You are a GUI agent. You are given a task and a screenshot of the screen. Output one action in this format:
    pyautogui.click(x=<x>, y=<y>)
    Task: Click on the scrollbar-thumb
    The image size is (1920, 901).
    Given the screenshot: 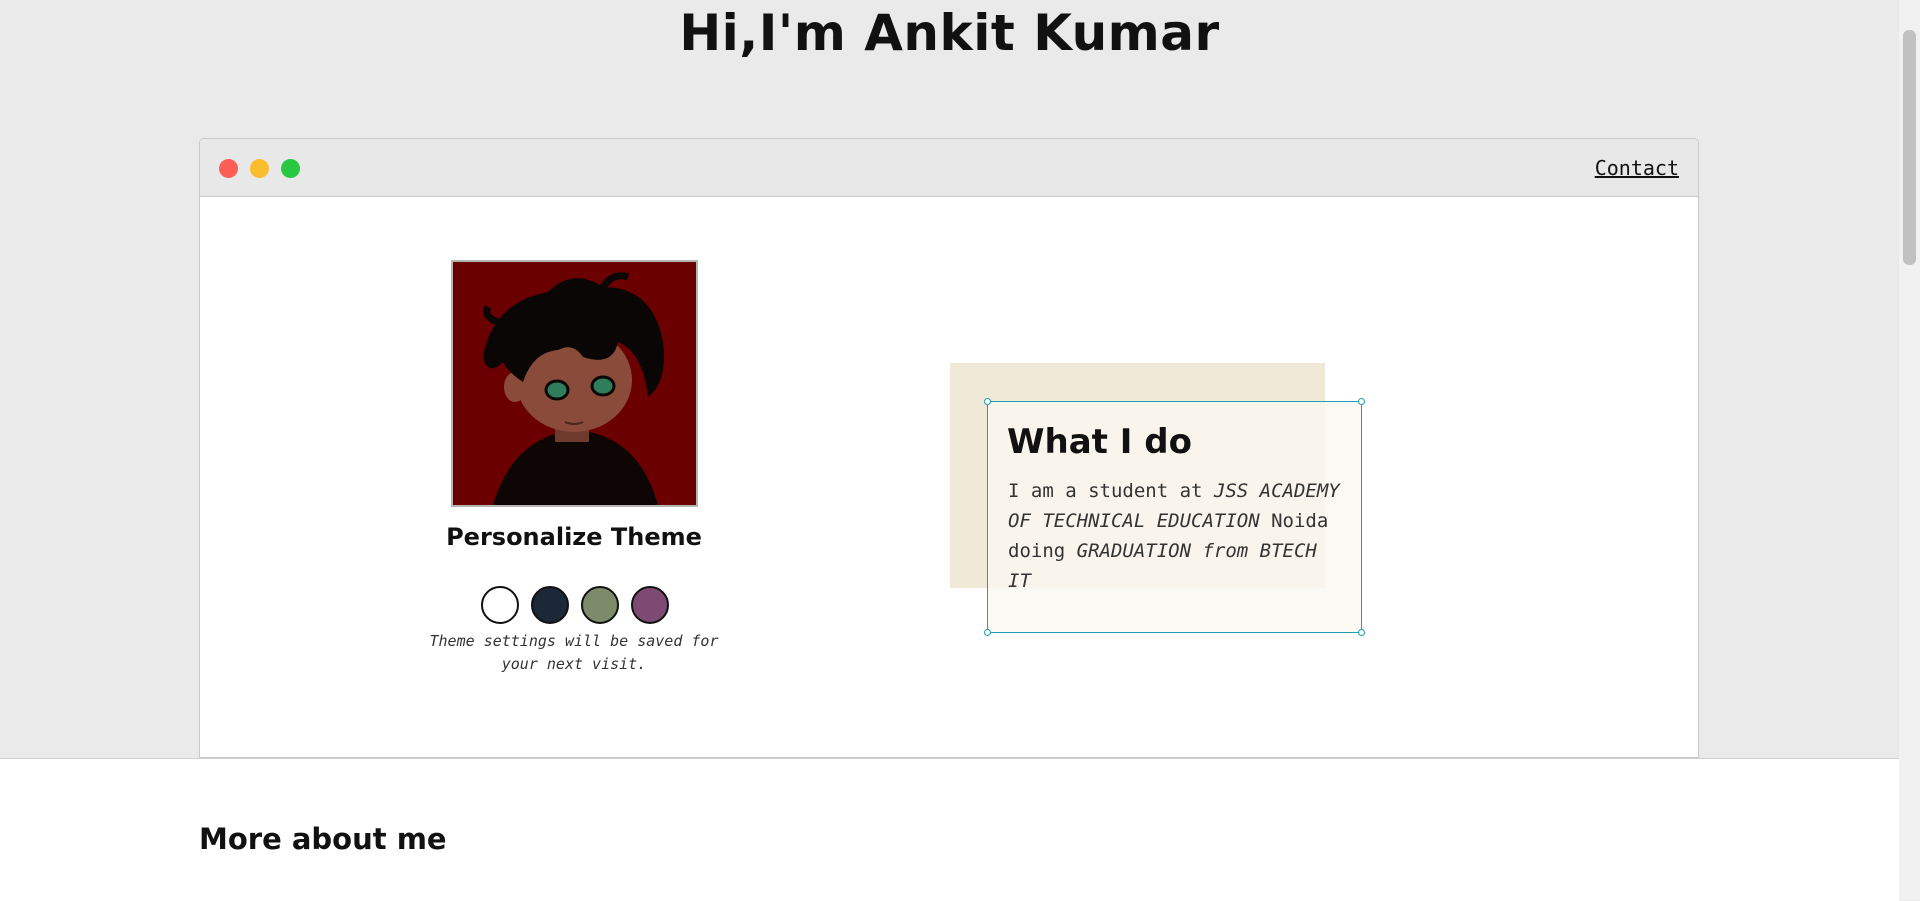 What is the action you would take?
    pyautogui.click(x=1909, y=147)
    